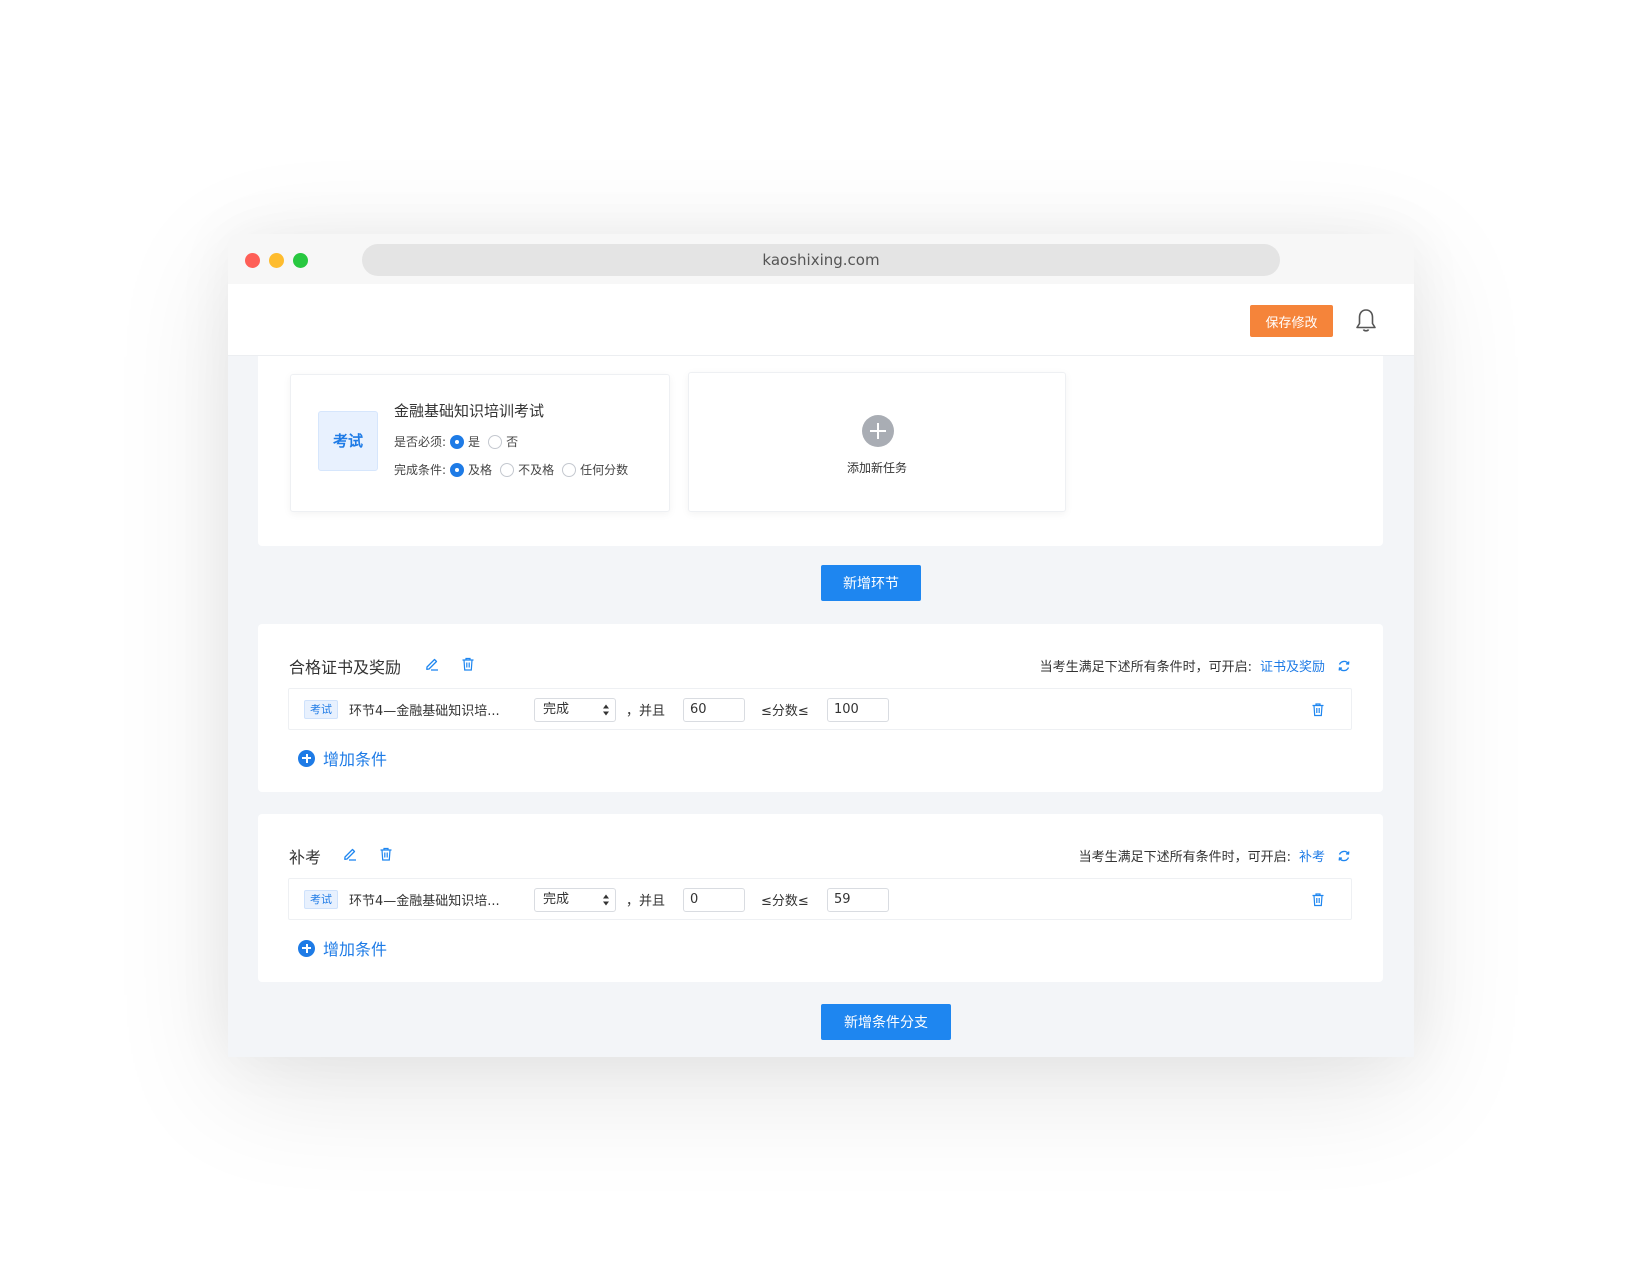  Describe the element at coordinates (886, 1022) in the screenshot. I see `add-condition-branch-button: 新增条件分支` at that location.